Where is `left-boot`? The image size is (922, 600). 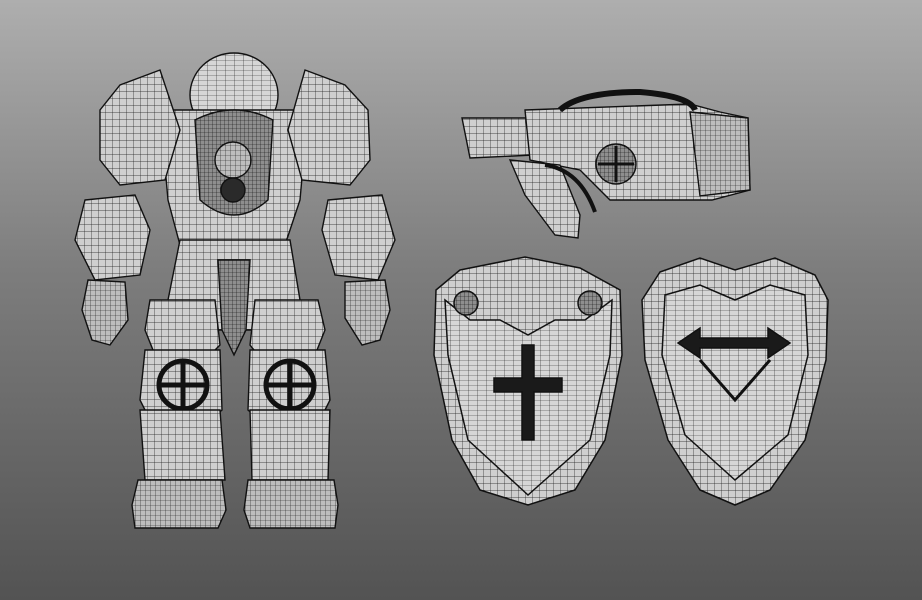
left-boot is located at coordinates (179, 504).